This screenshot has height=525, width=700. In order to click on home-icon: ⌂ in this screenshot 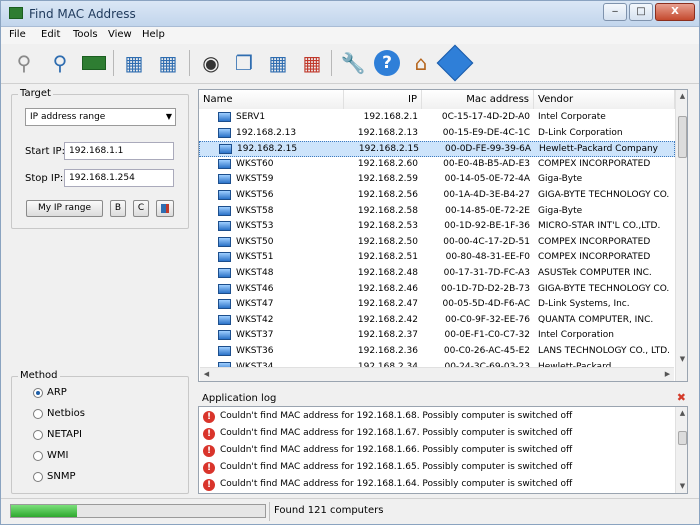, I will do `click(421, 63)`.